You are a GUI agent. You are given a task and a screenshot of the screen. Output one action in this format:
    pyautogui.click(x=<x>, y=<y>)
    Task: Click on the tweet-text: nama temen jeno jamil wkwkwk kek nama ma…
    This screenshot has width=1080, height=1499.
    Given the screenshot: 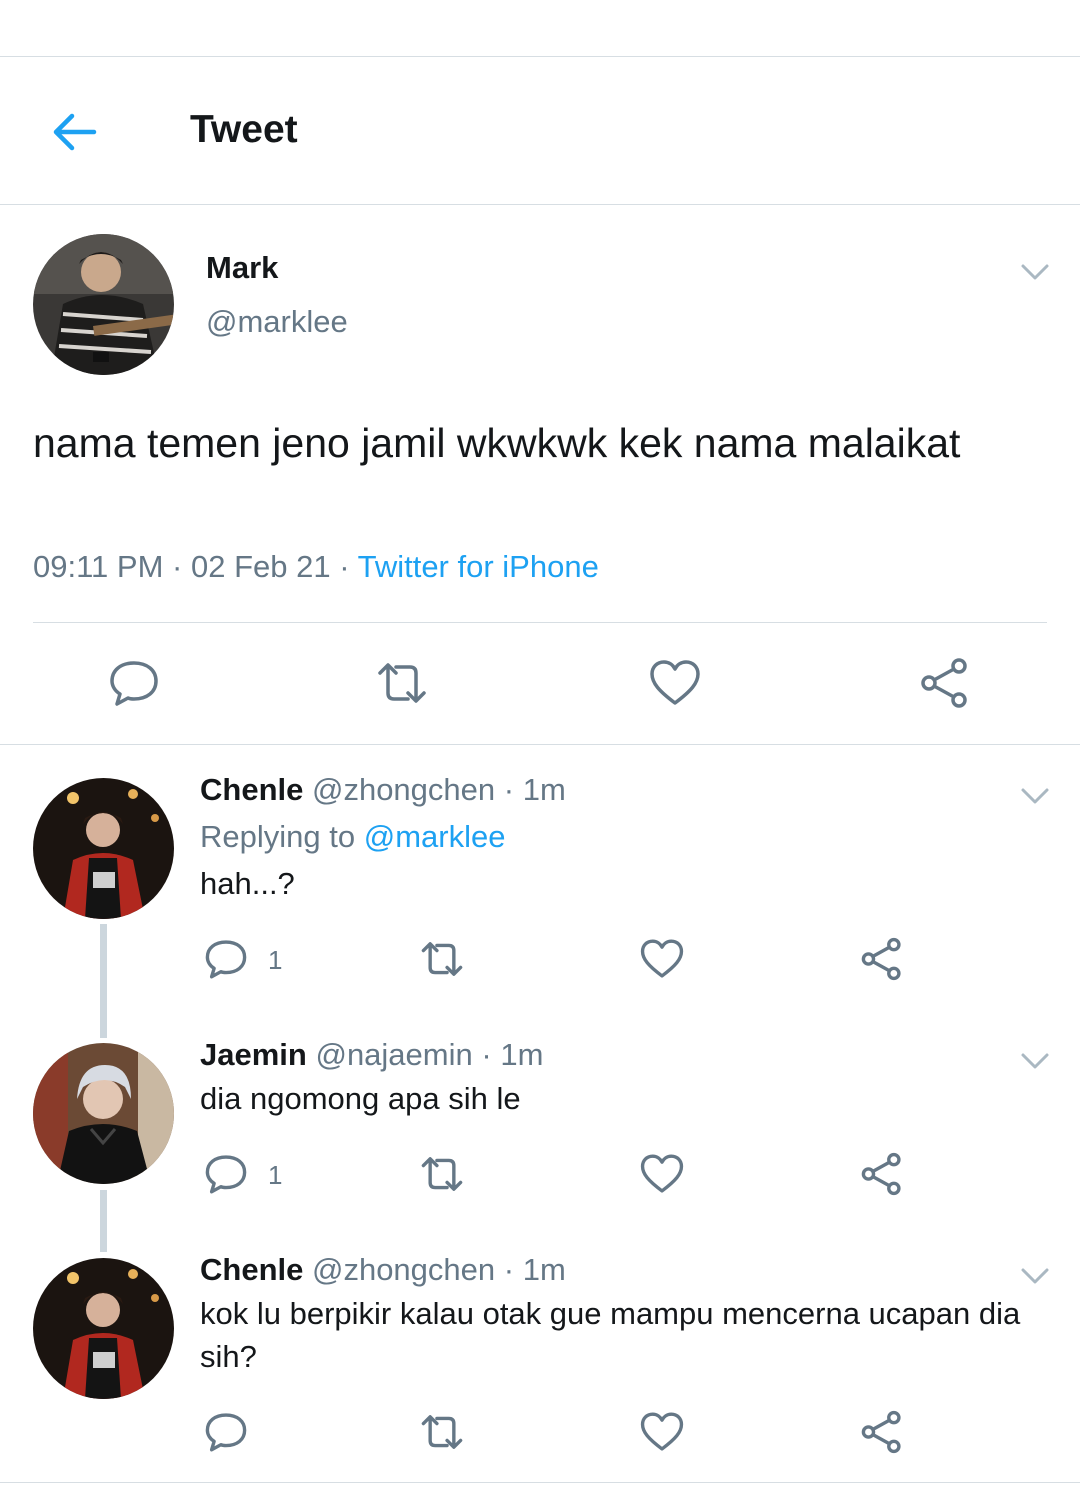 What is the action you would take?
    pyautogui.click(x=497, y=443)
    